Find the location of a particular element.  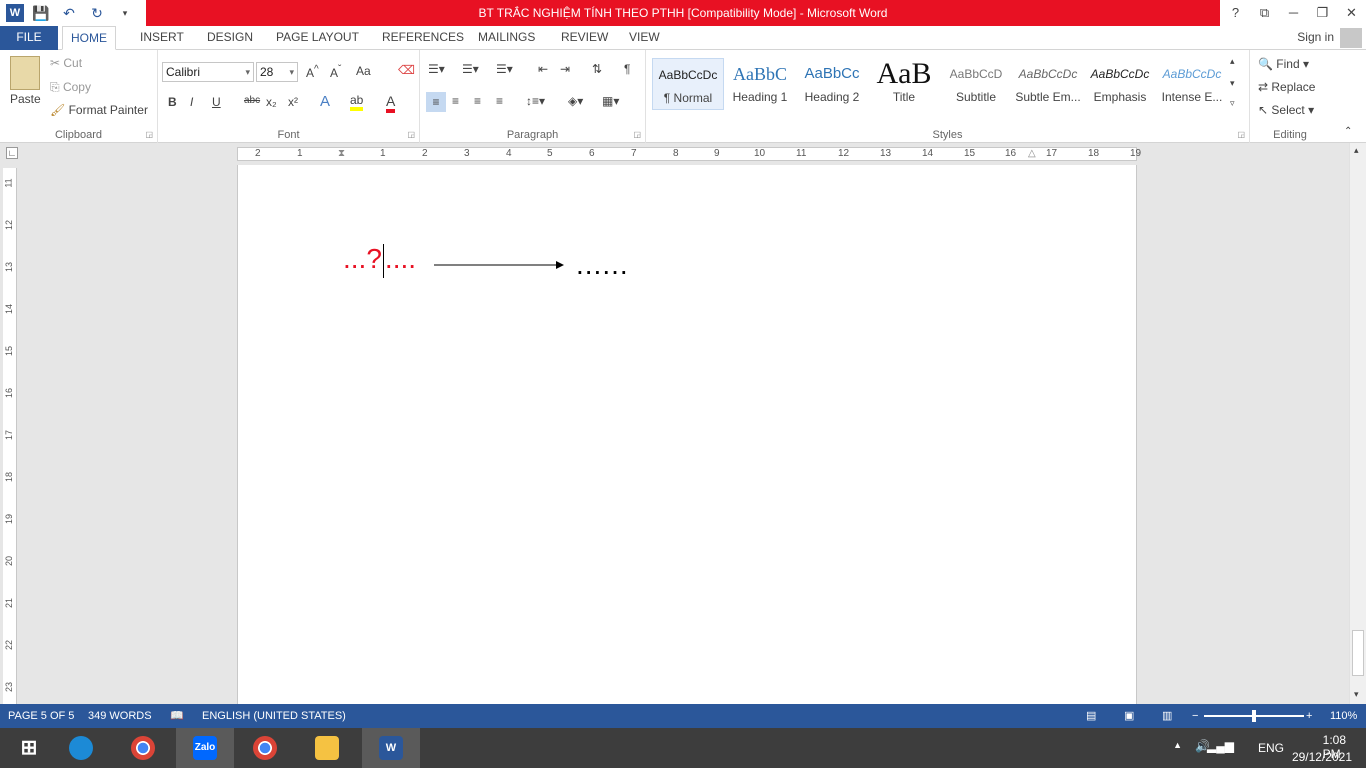

avatar is located at coordinates (1351, 38).